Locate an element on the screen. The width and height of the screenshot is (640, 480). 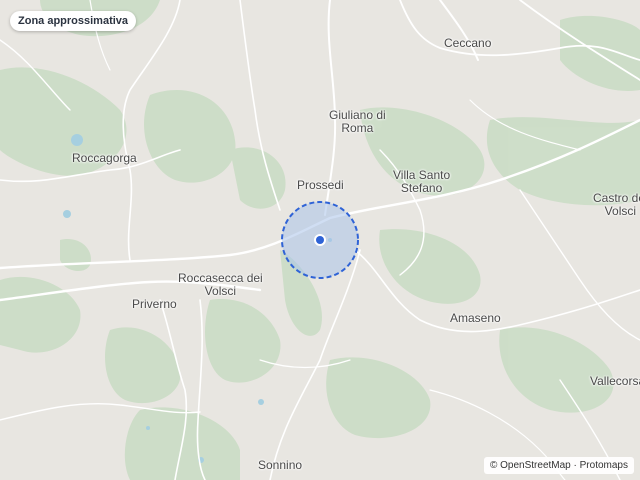
place-giuliano-line1: Giuliano di is located at coordinates (357, 115).